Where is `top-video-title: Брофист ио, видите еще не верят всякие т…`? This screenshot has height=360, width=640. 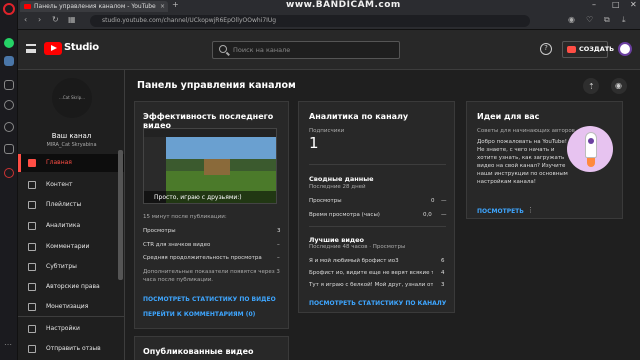 top-video-title: Брофист ио, видите еще не верят всякие т… is located at coordinates (371, 273).